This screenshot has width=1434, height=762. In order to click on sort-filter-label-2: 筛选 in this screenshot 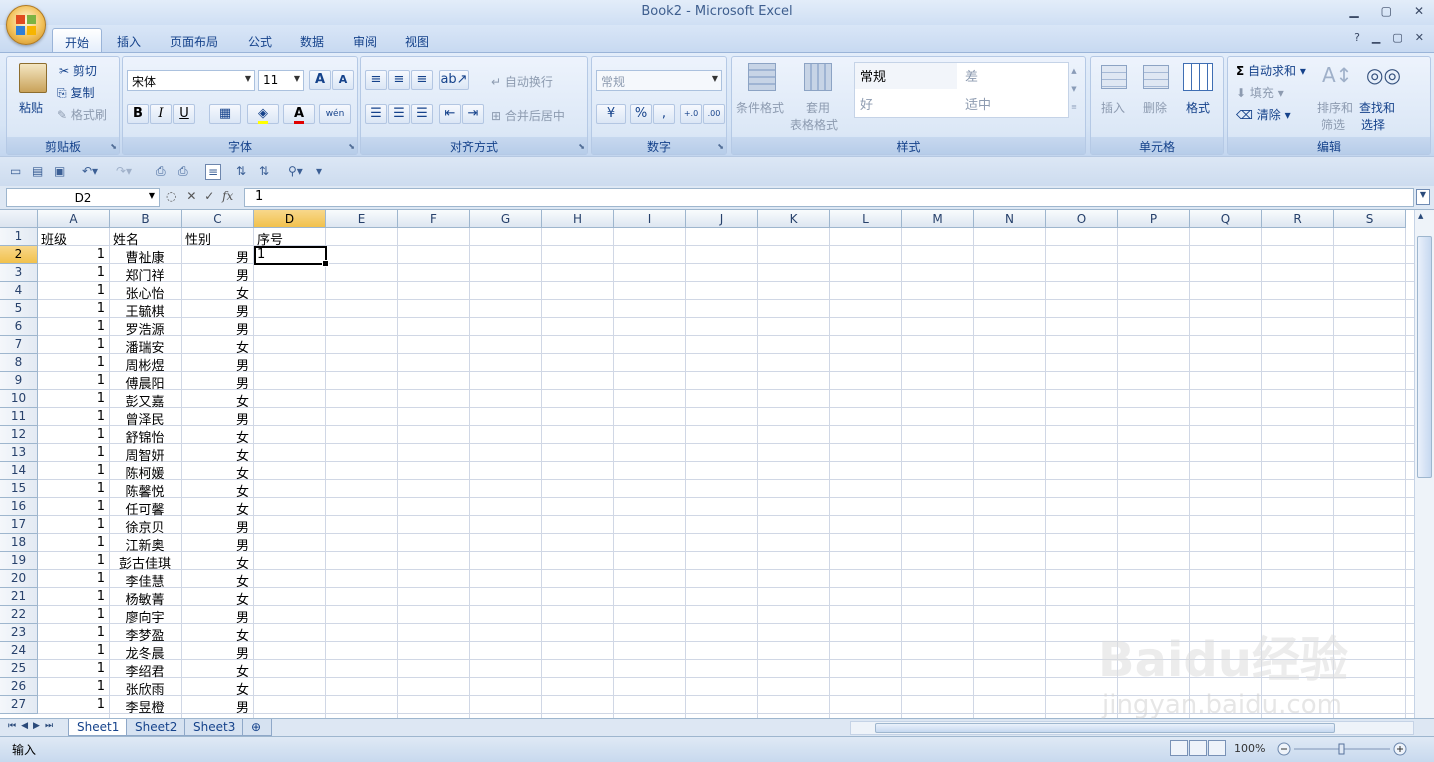, I will do `click(1333, 124)`.